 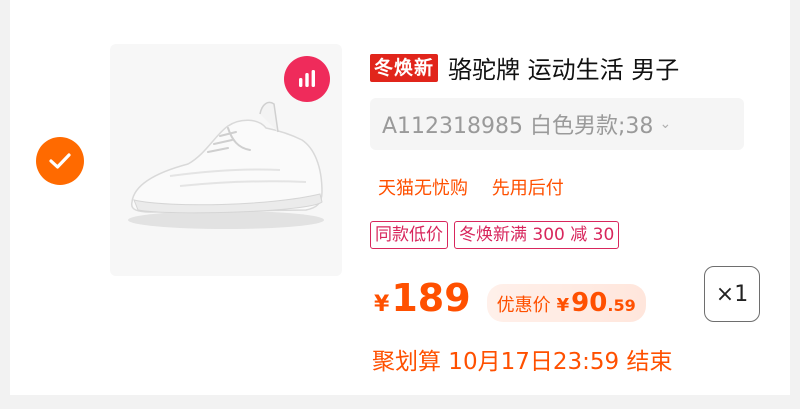 What do you see at coordinates (563, 305) in the screenshot?
I see `discount-currency: ¥` at bounding box center [563, 305].